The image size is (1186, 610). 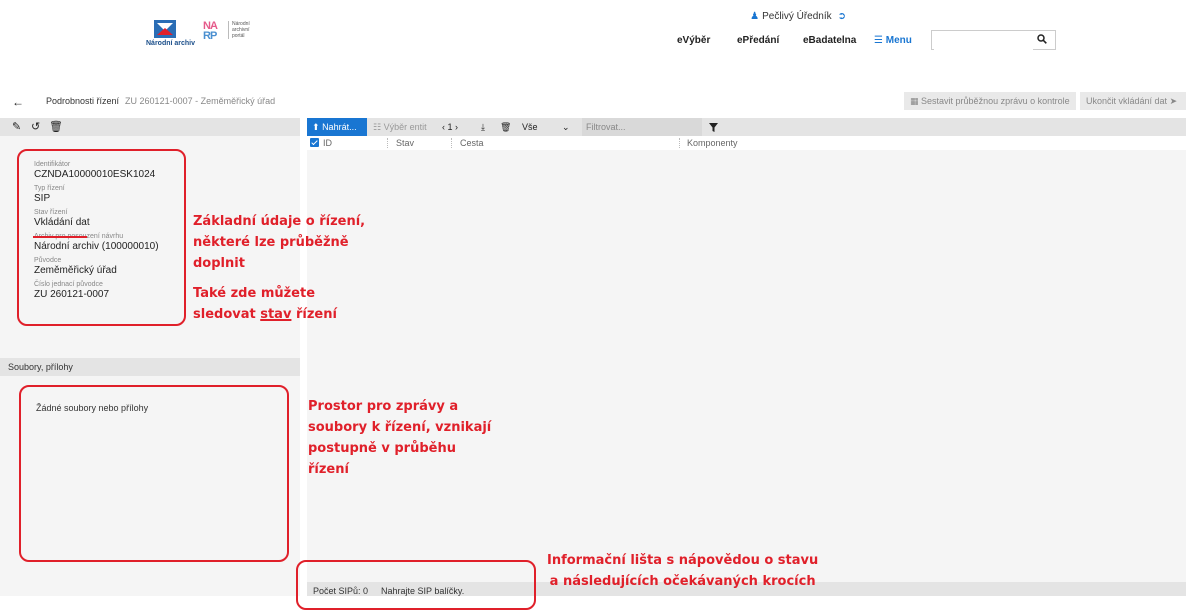 What do you see at coordinates (60, 237) in the screenshot?
I see `annotation-underline-state` at bounding box center [60, 237].